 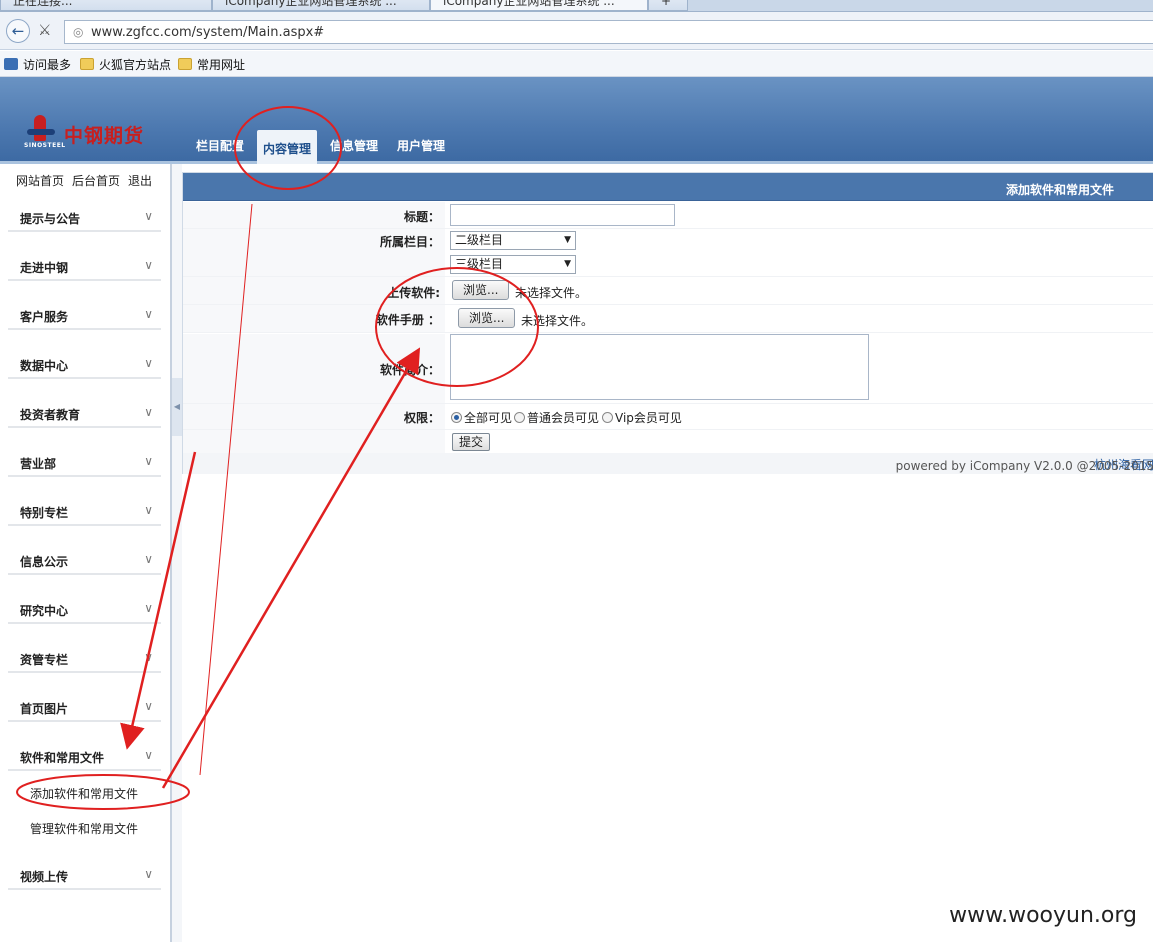 What do you see at coordinates (84, 877) in the screenshot?
I see `sidebar-item-video-upload: 视频上传 ∨` at bounding box center [84, 877].